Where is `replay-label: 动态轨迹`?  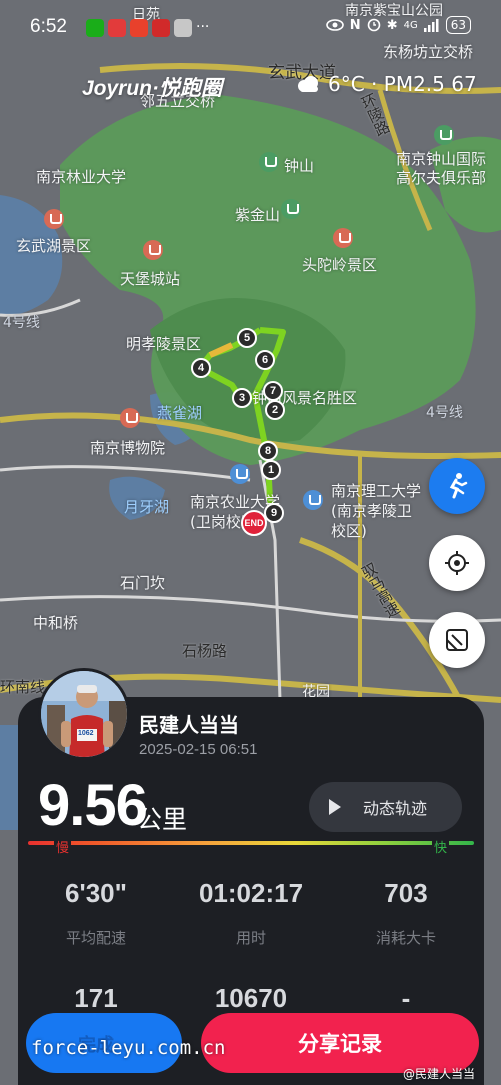
replay-label: 动态轨迹 is located at coordinates (395, 808).